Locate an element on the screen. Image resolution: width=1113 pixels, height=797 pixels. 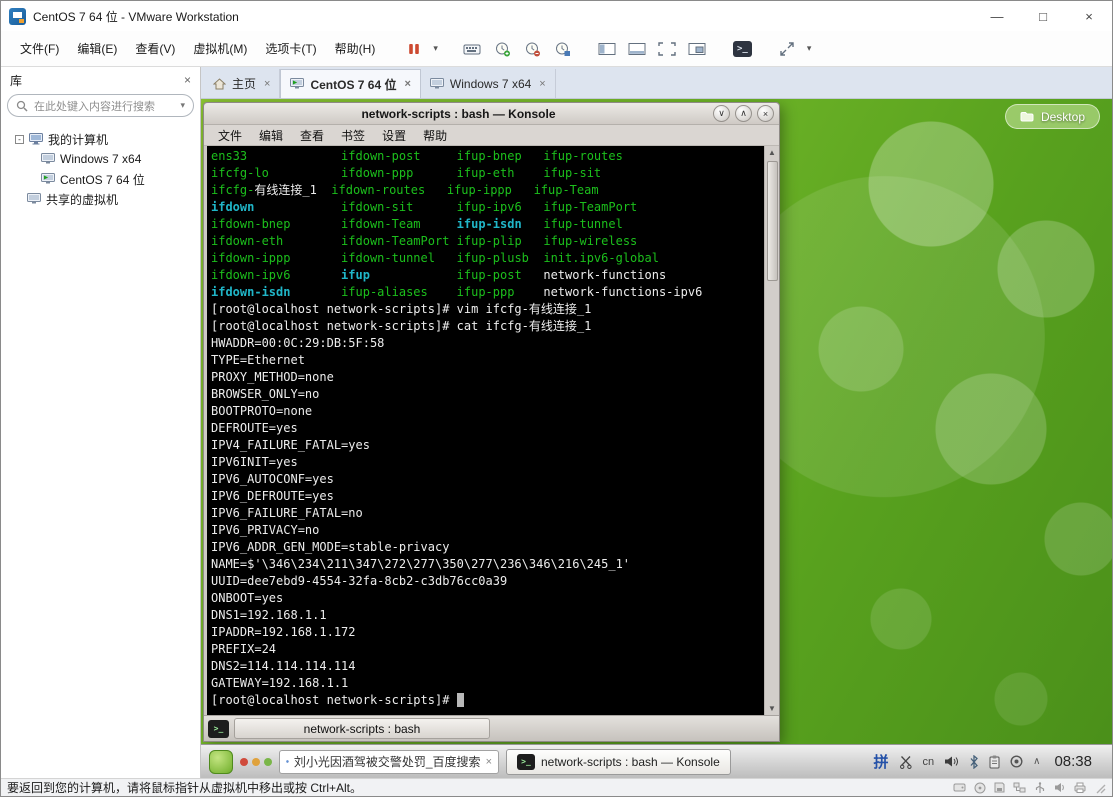
konsole-session-tab: network-scripts : bash is located at coordinates (362, 728).